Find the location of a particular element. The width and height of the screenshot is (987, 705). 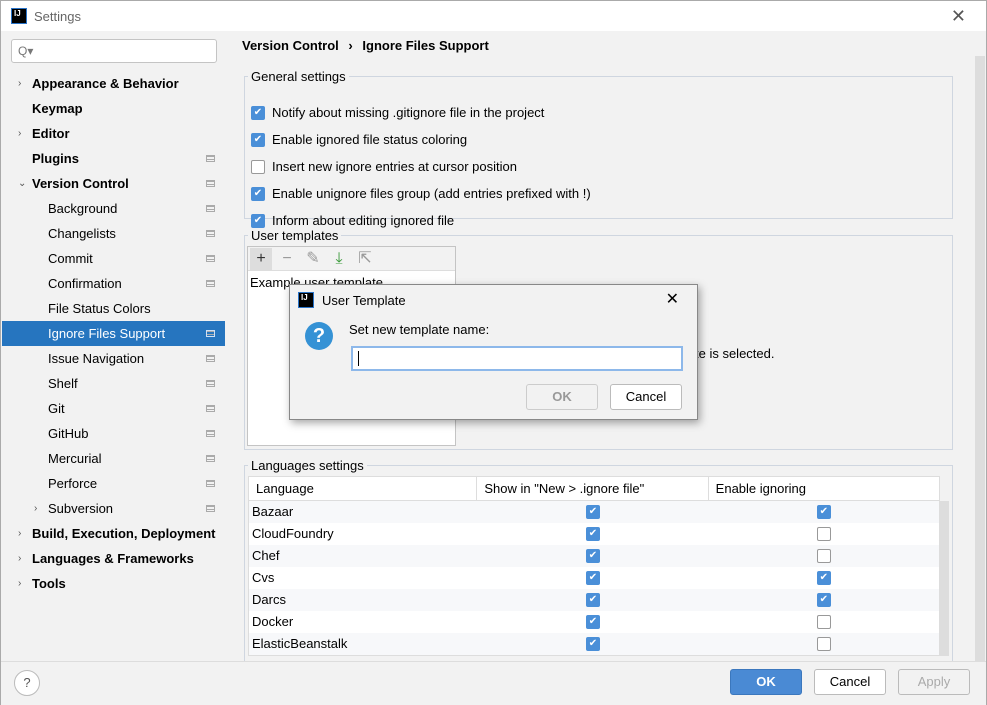

column-show-in-new: Show in "New > .ignore file" is located at coordinates (593, 488).